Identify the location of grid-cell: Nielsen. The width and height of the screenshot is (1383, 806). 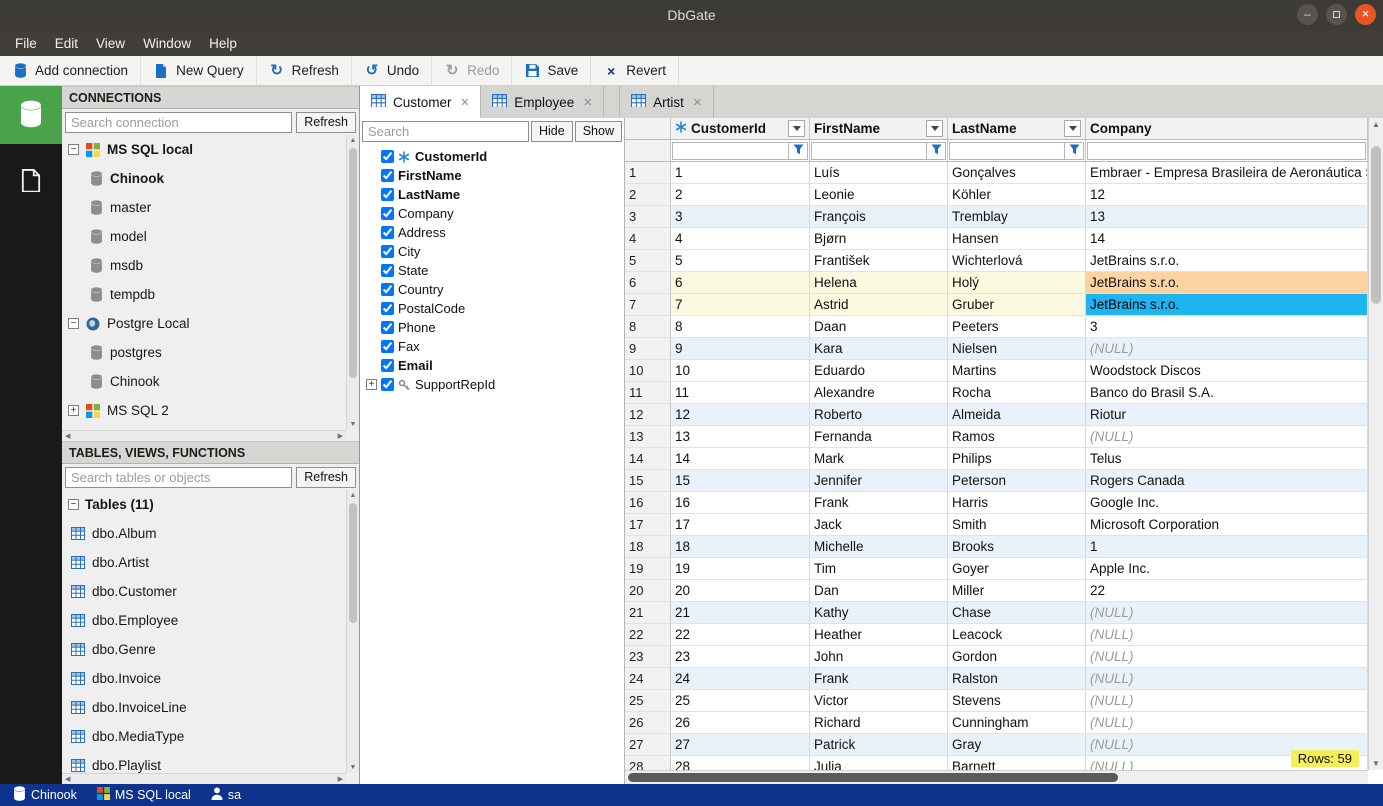
(1017, 348).